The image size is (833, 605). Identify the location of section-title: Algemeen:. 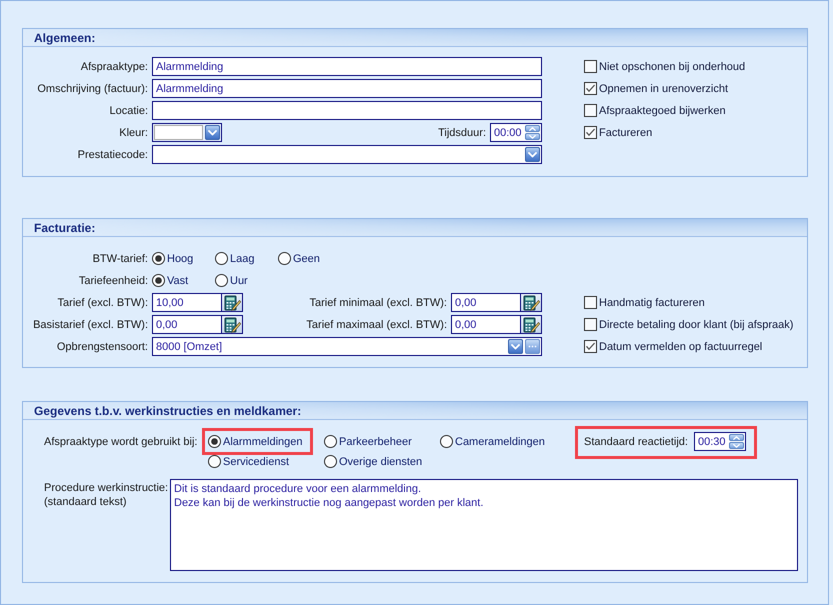
(65, 37).